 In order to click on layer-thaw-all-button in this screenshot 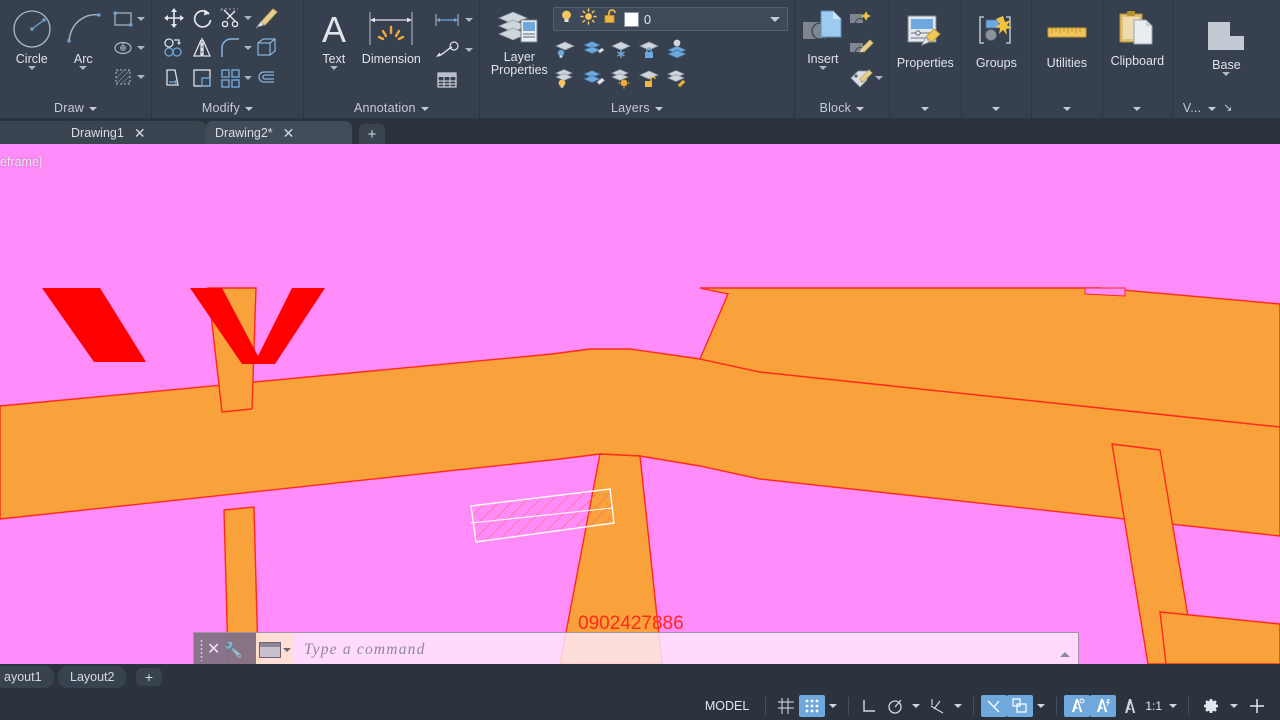, I will do `click(621, 78)`.